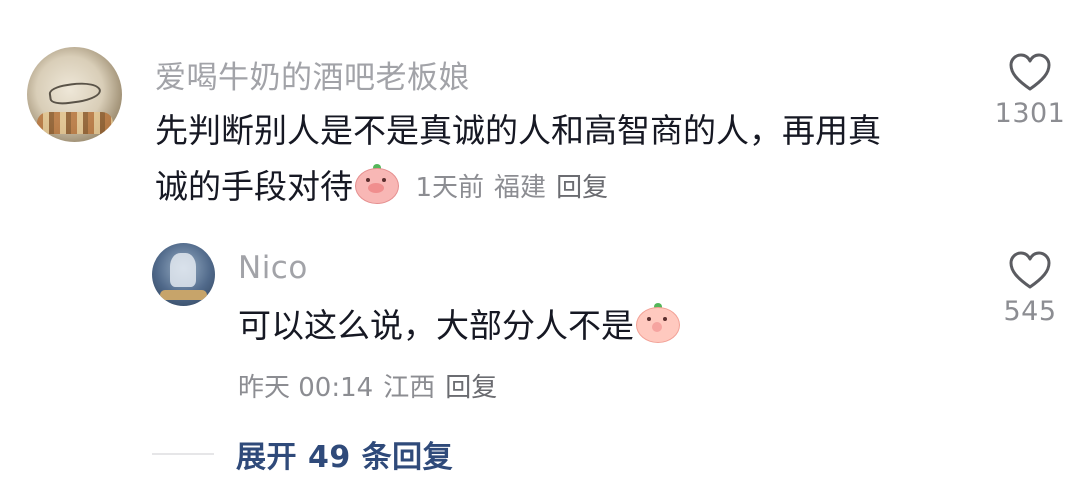 The image size is (1080, 483). Describe the element at coordinates (658, 323) in the screenshot. I see `peach-face-emoji-icon` at that location.